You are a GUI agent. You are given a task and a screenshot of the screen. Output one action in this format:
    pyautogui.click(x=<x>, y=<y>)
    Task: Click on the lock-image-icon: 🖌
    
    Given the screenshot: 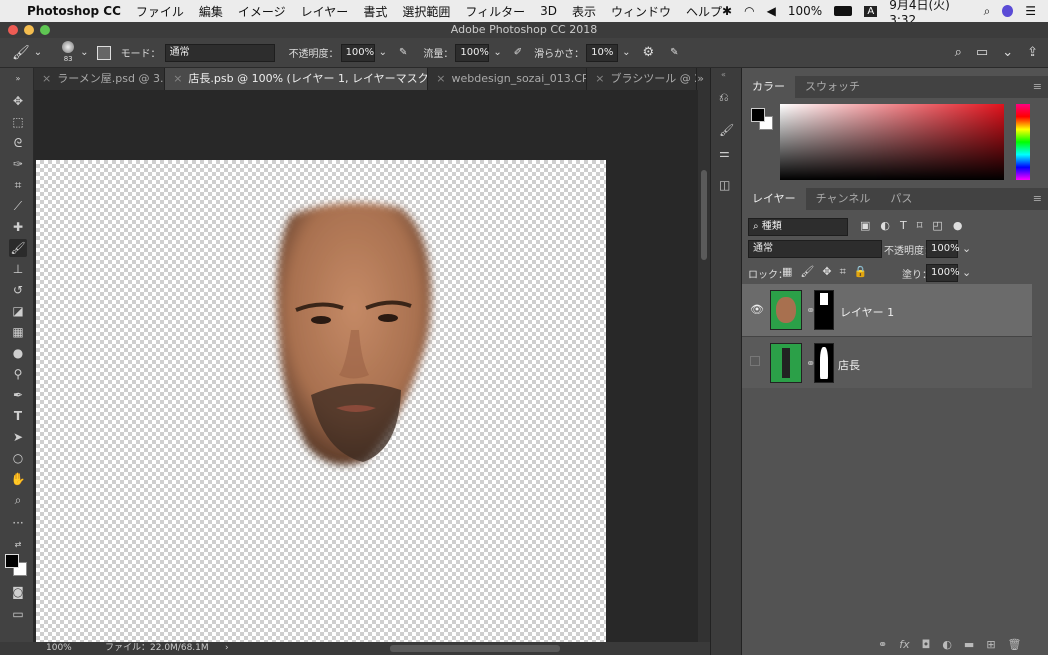 What is the action you would take?
    pyautogui.click(x=807, y=272)
    